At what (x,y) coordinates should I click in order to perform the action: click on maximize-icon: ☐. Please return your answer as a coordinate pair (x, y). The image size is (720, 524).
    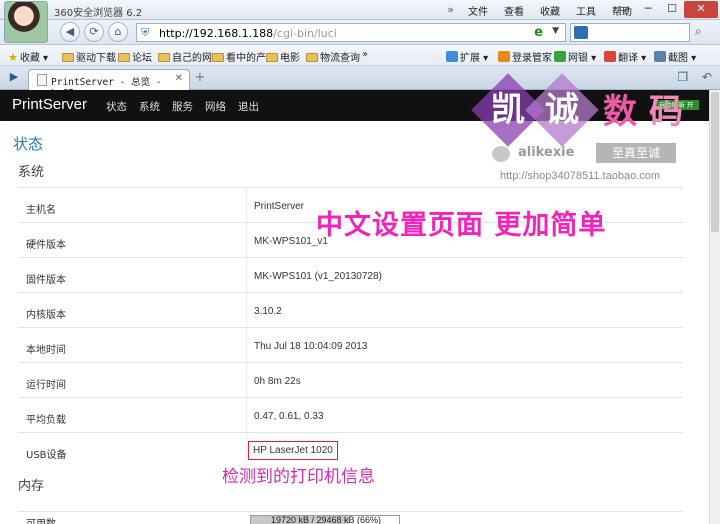
    Looking at the image, I should click on (672, 9).